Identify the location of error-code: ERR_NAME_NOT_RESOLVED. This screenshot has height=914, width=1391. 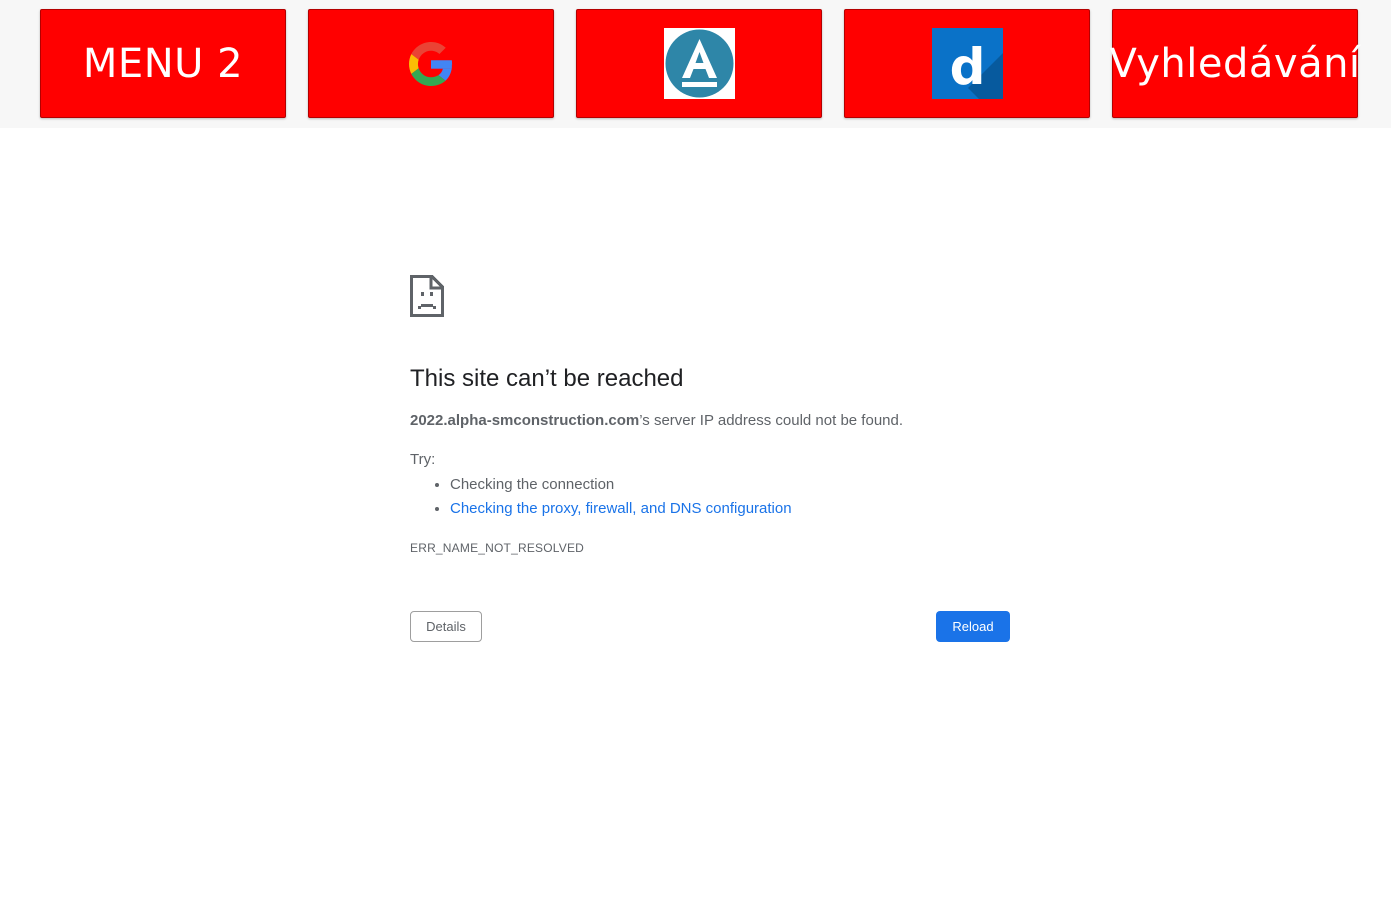
(497, 548).